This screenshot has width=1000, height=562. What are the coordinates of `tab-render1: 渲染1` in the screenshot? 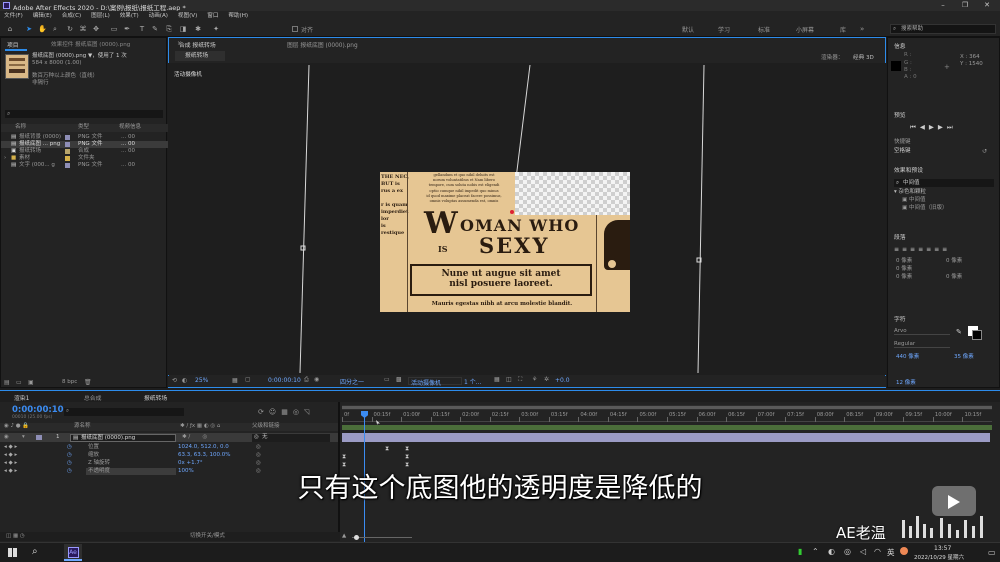 It's located at (21, 397).